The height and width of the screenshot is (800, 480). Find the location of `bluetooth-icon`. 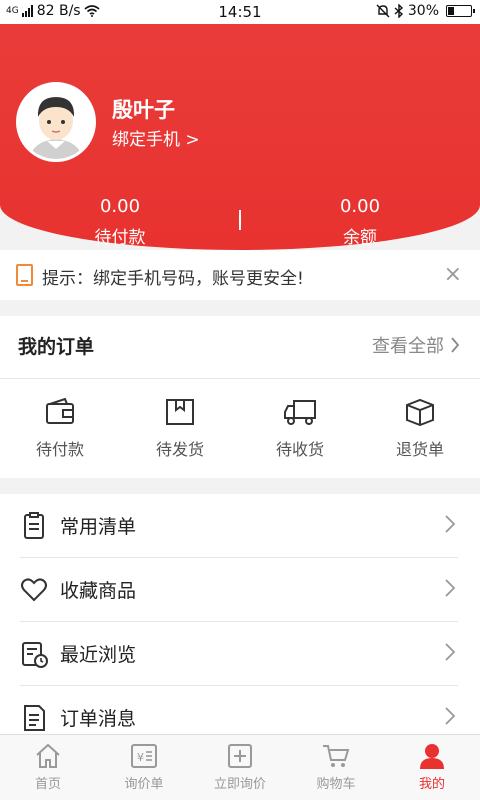

bluetooth-icon is located at coordinates (398, 11).